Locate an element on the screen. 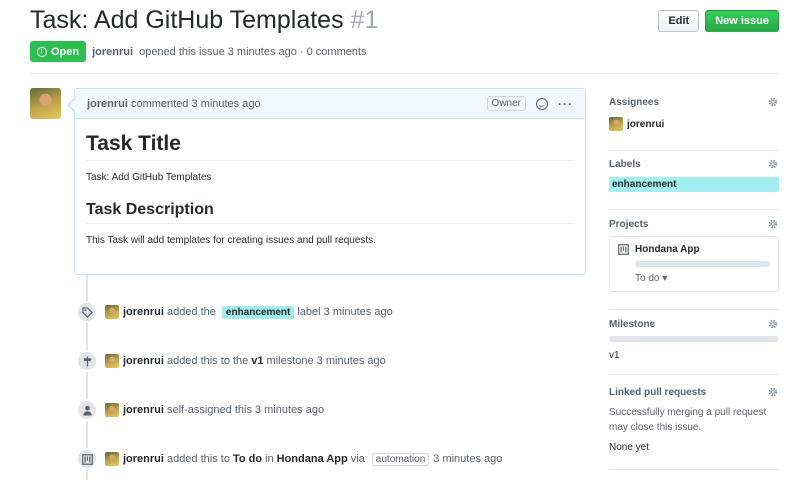  smiley-icon is located at coordinates (542, 103).